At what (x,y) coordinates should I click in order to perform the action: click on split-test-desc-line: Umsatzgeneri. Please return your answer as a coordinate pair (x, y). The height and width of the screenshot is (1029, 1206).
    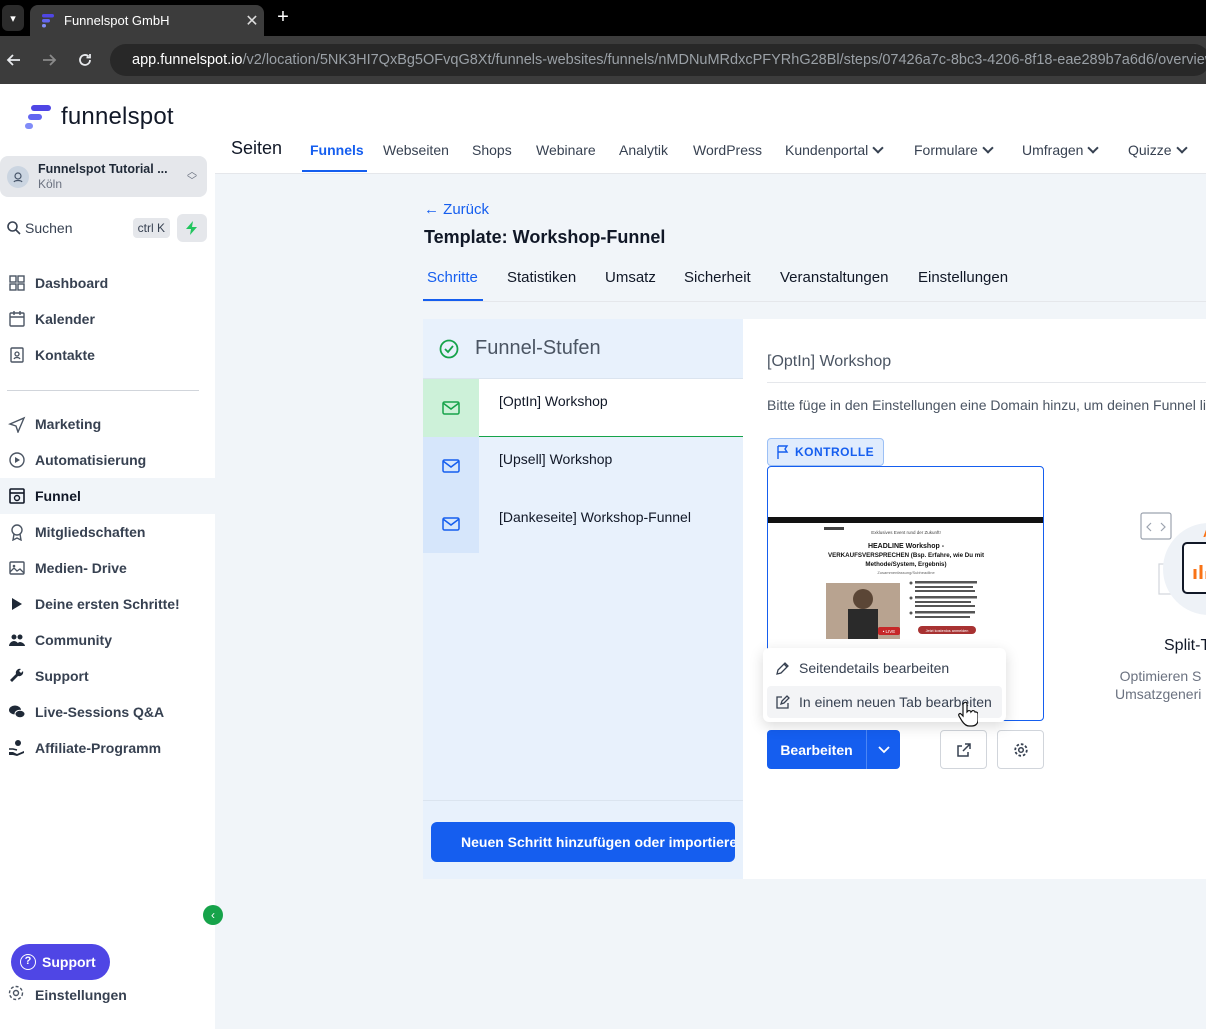
    Looking at the image, I should click on (1158, 694).